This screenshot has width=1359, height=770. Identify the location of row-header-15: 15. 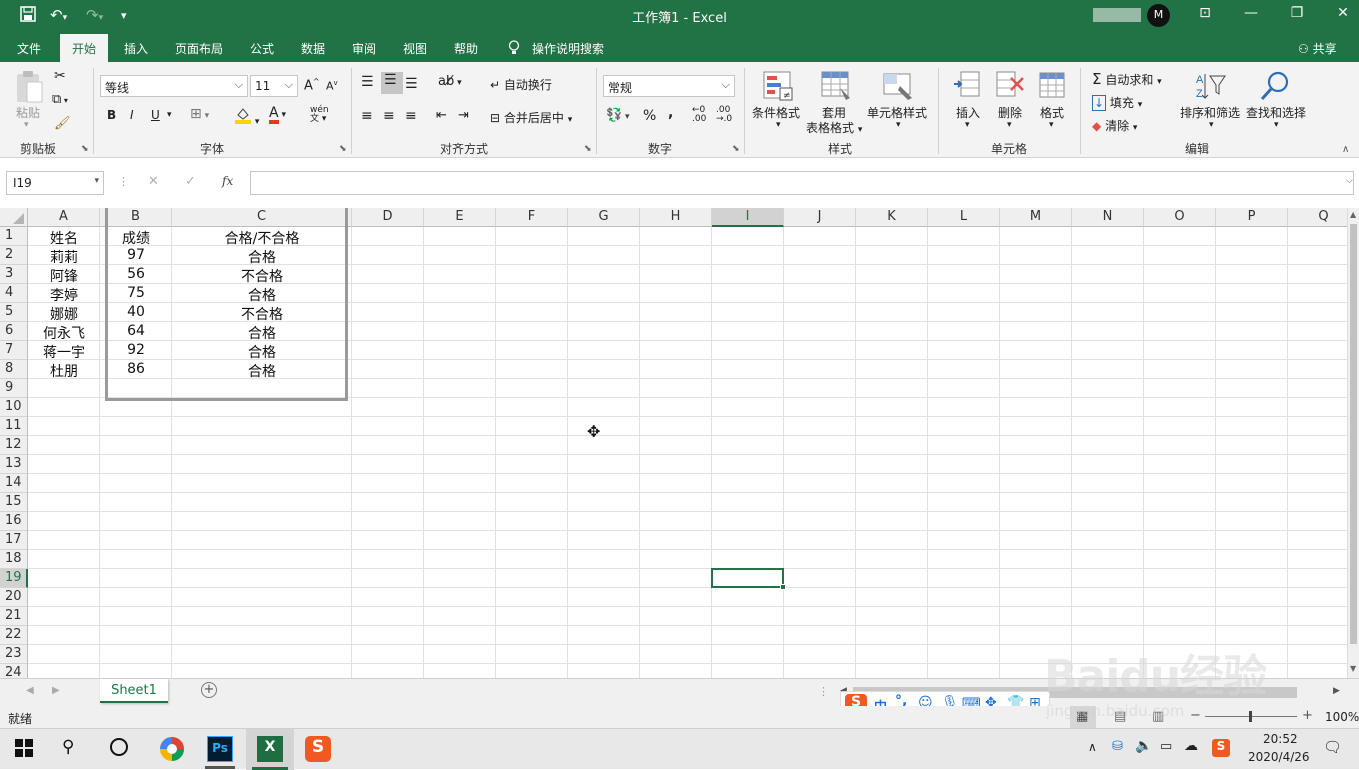
(14, 502).